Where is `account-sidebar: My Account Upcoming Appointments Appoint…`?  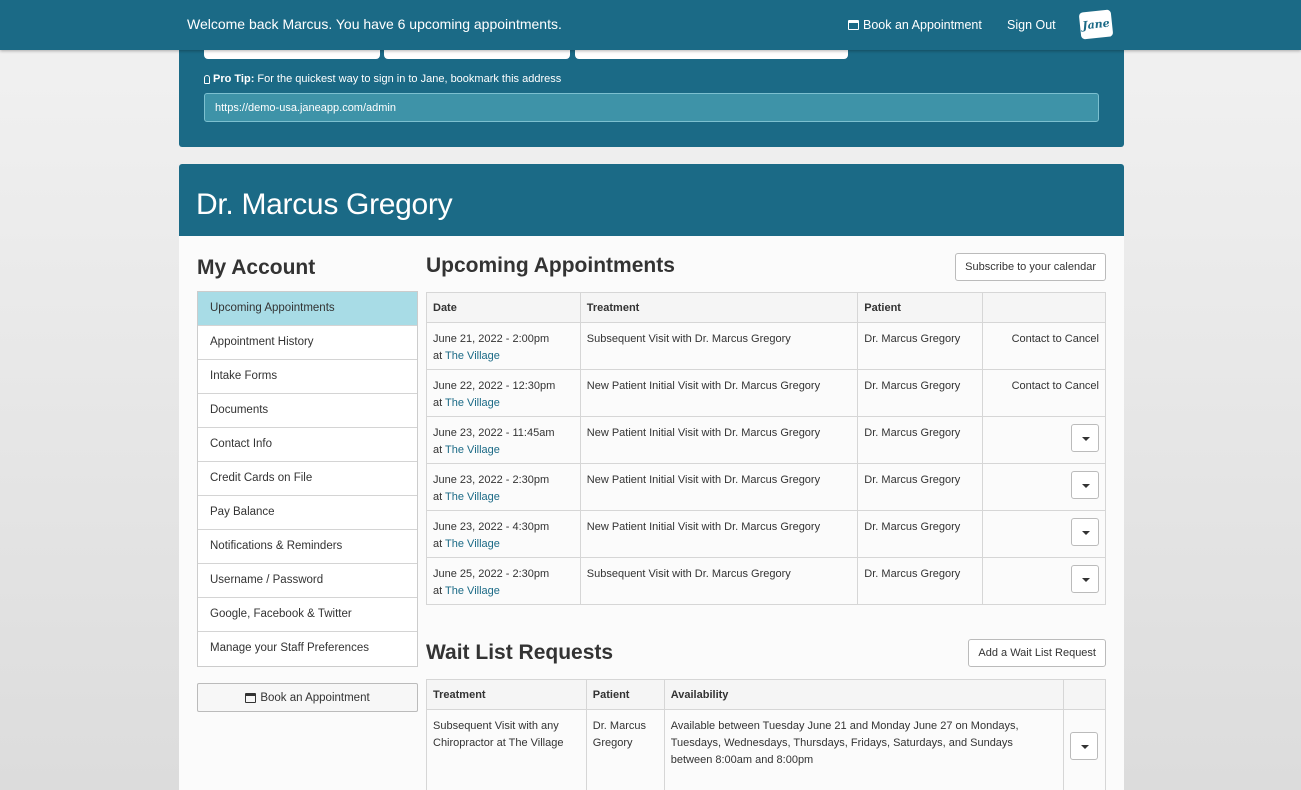
account-sidebar: My Account Upcoming Appointments Appoint… is located at coordinates (307, 483).